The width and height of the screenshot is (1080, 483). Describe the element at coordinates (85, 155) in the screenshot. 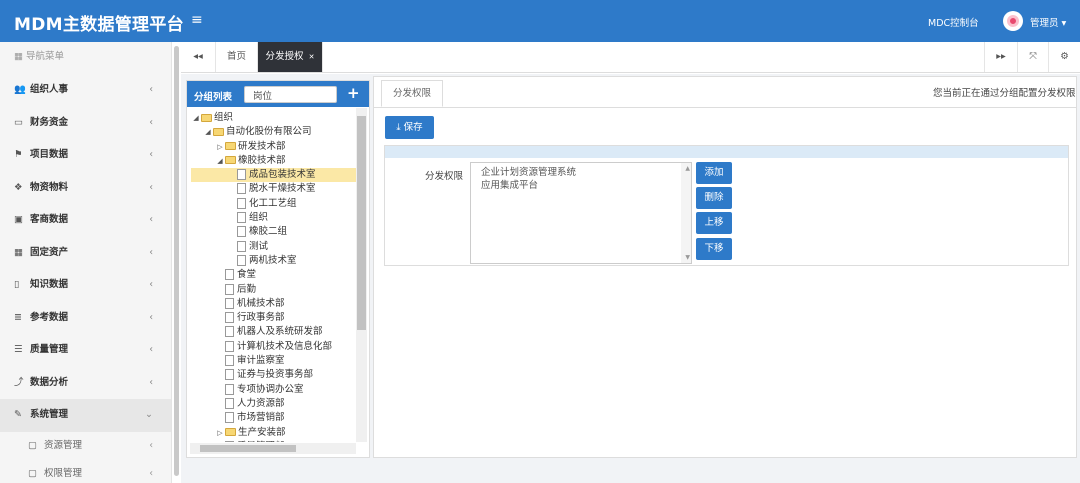

I see `sidebar-item: ⚑ 项目数据 ‹` at that location.